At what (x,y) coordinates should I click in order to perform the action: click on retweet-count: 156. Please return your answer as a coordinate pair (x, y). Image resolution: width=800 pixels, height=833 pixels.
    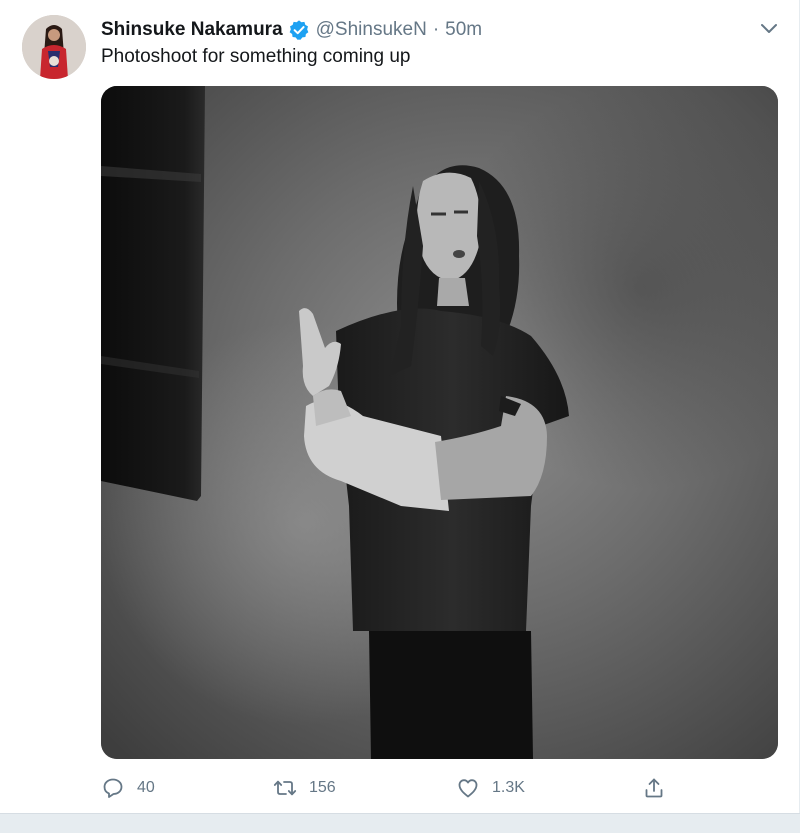
    Looking at the image, I should click on (322, 787).